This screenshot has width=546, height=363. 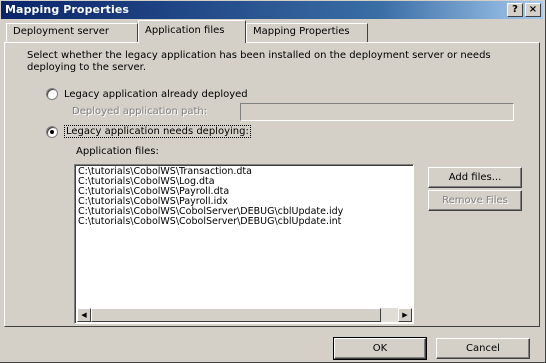 I want to click on scroll-right-icon: ▶, so click(x=405, y=315).